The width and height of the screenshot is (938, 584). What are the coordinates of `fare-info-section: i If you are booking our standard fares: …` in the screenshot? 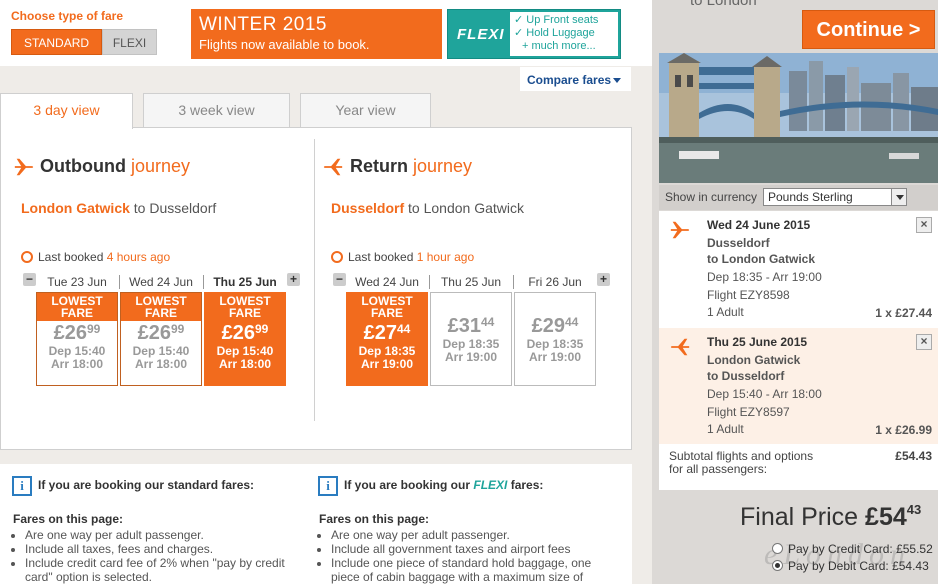 It's located at (316, 524).